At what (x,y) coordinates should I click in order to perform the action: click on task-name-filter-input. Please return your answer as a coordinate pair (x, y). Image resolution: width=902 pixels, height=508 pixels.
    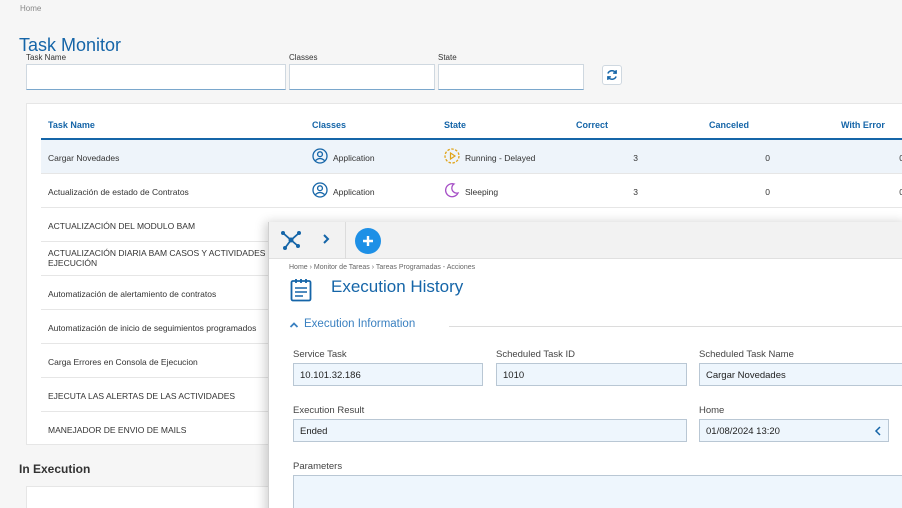
    Looking at the image, I should click on (156, 77).